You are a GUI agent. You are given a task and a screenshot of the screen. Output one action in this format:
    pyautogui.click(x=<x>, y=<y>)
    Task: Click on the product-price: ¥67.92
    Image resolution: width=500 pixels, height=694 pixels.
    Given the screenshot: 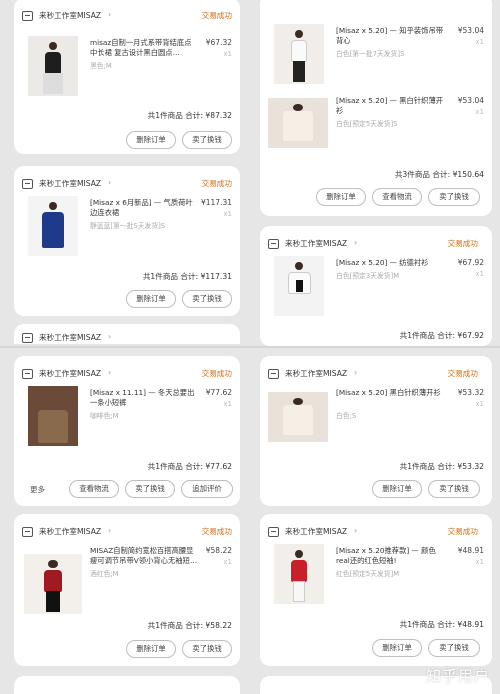 What is the action you would take?
    pyautogui.click(x=470, y=262)
    